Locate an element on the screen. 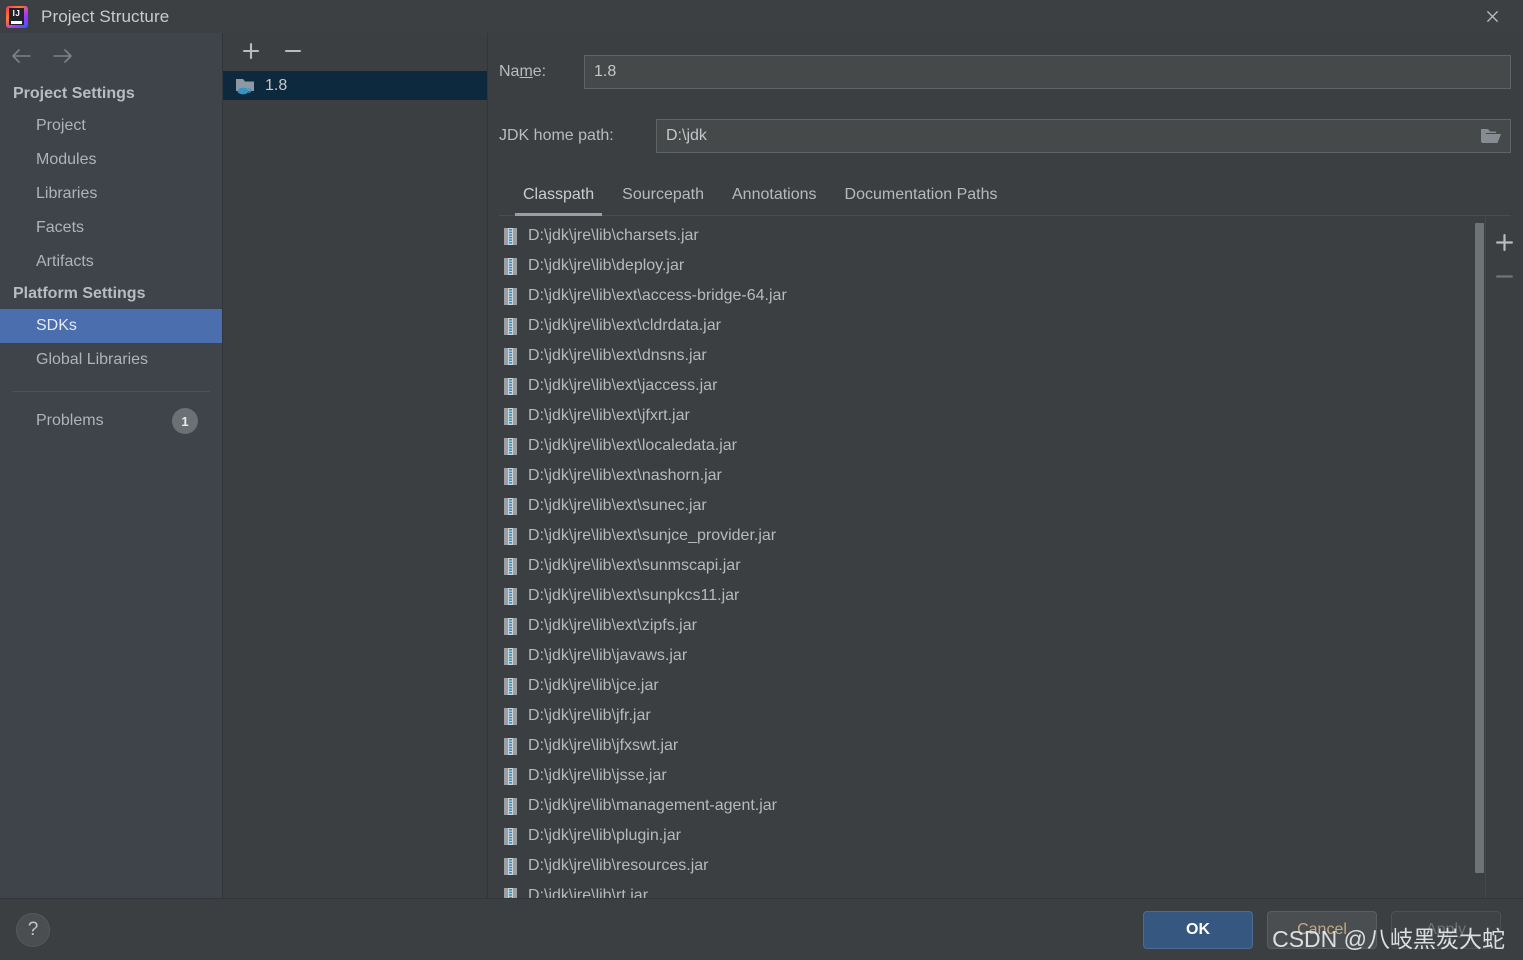  name-field-row: Name: 1.8 is located at coordinates (1011, 72).